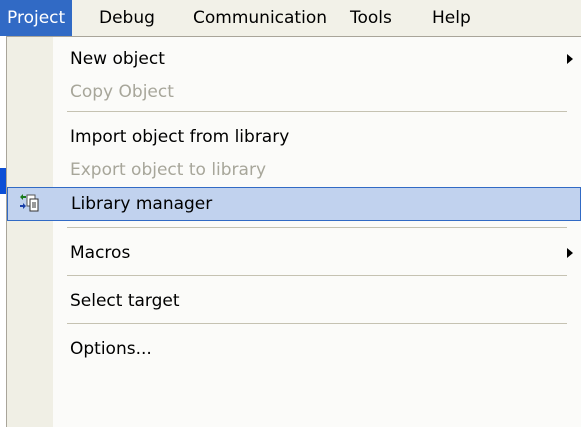 This screenshot has width=581, height=427. Describe the element at coordinates (100, 253) in the screenshot. I see `menu-item-label: Macros` at that location.